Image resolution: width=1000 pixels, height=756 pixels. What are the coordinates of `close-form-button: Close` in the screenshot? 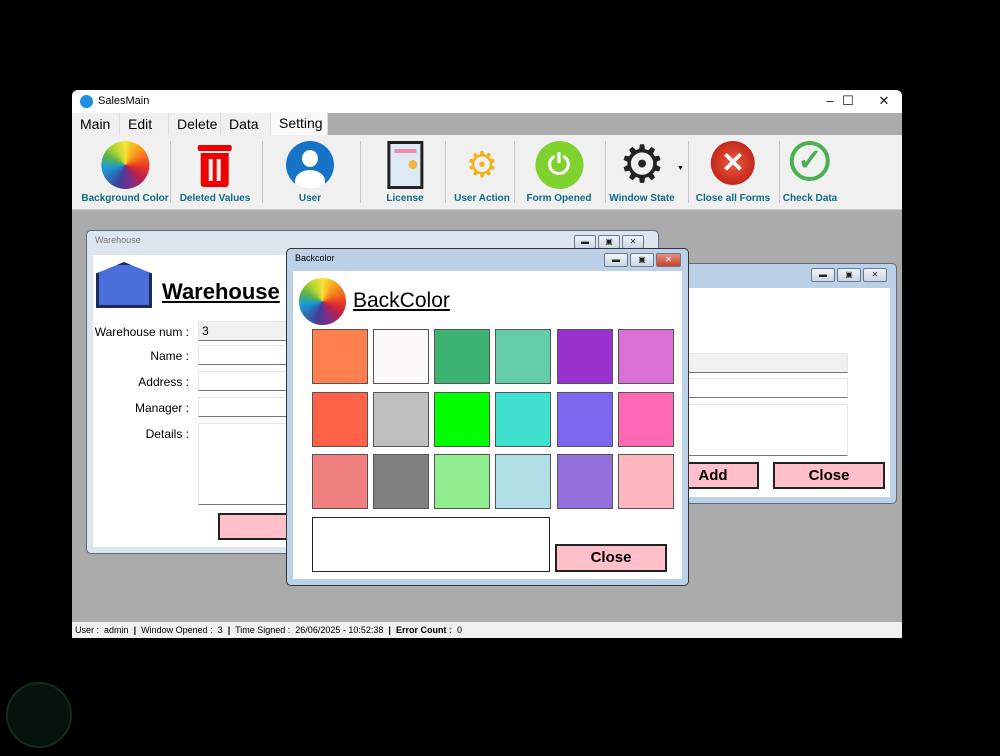 It's located at (829, 475).